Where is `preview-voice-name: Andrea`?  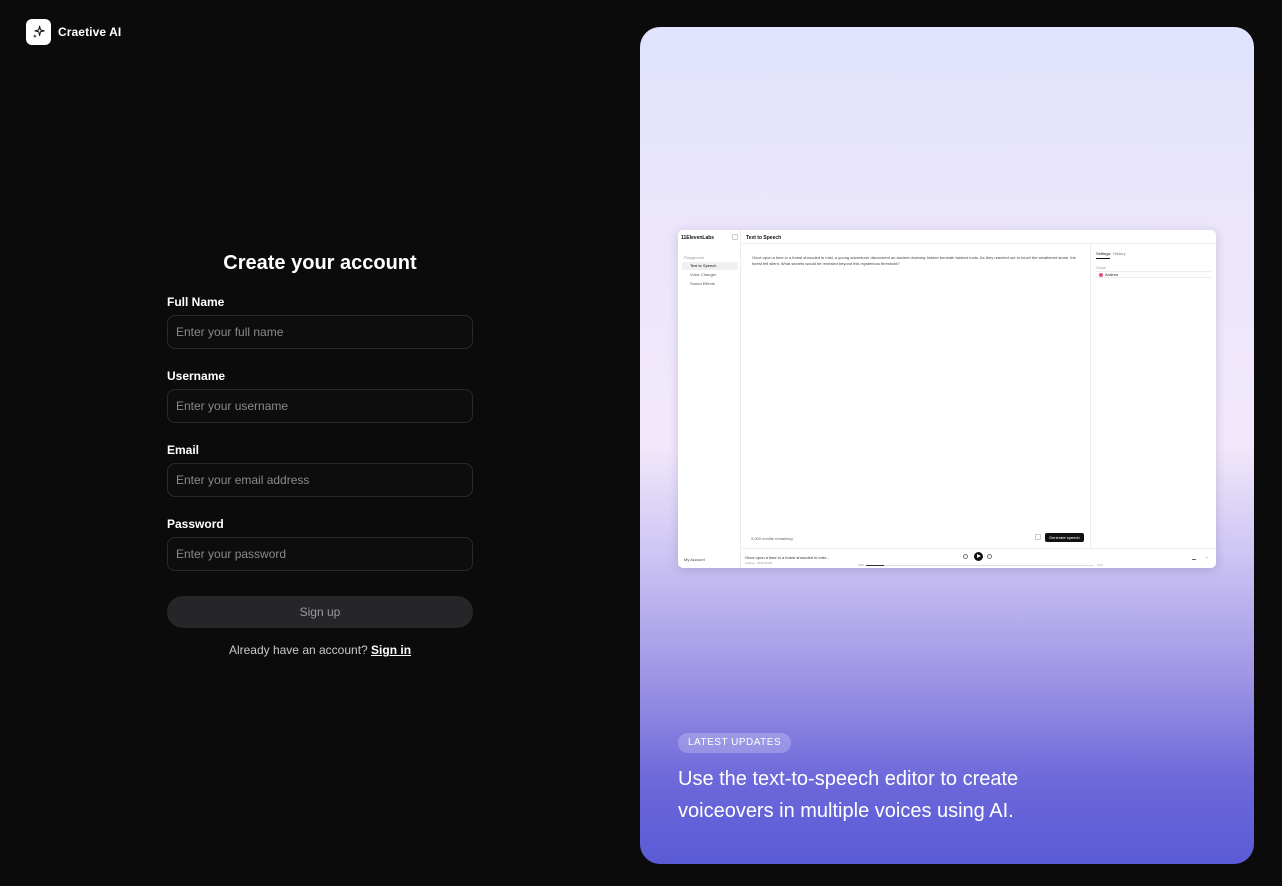
preview-voice-name: Andrea is located at coordinates (1111, 274).